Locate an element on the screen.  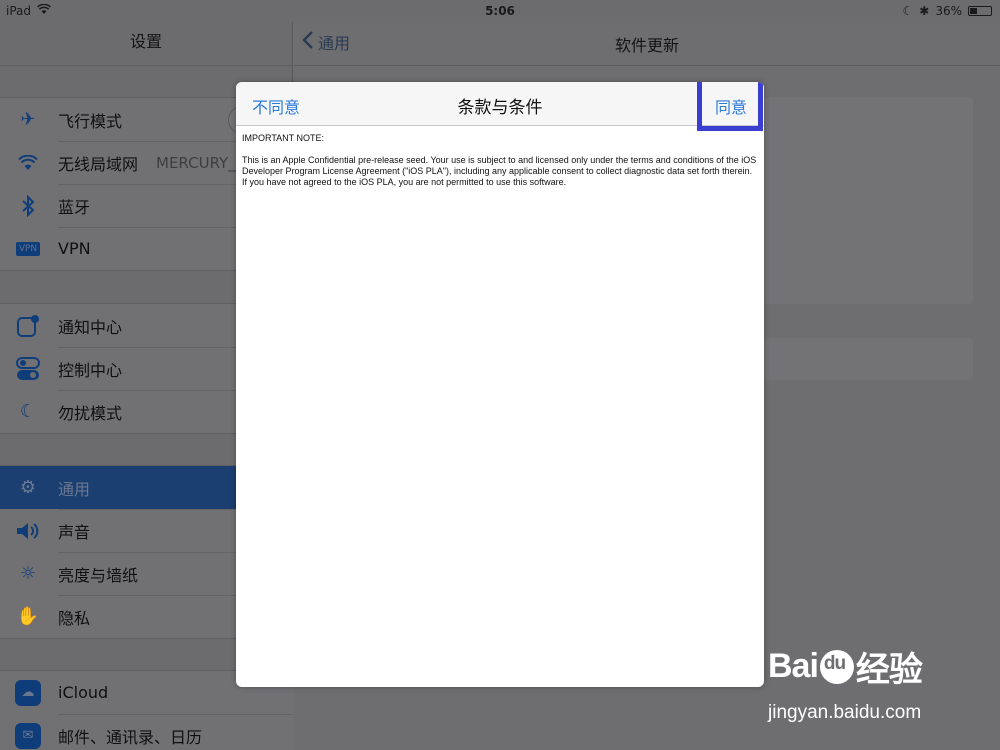
baidu-watermark: Bai 经验 jingyan.baidu.com is located at coordinates (880, 690).